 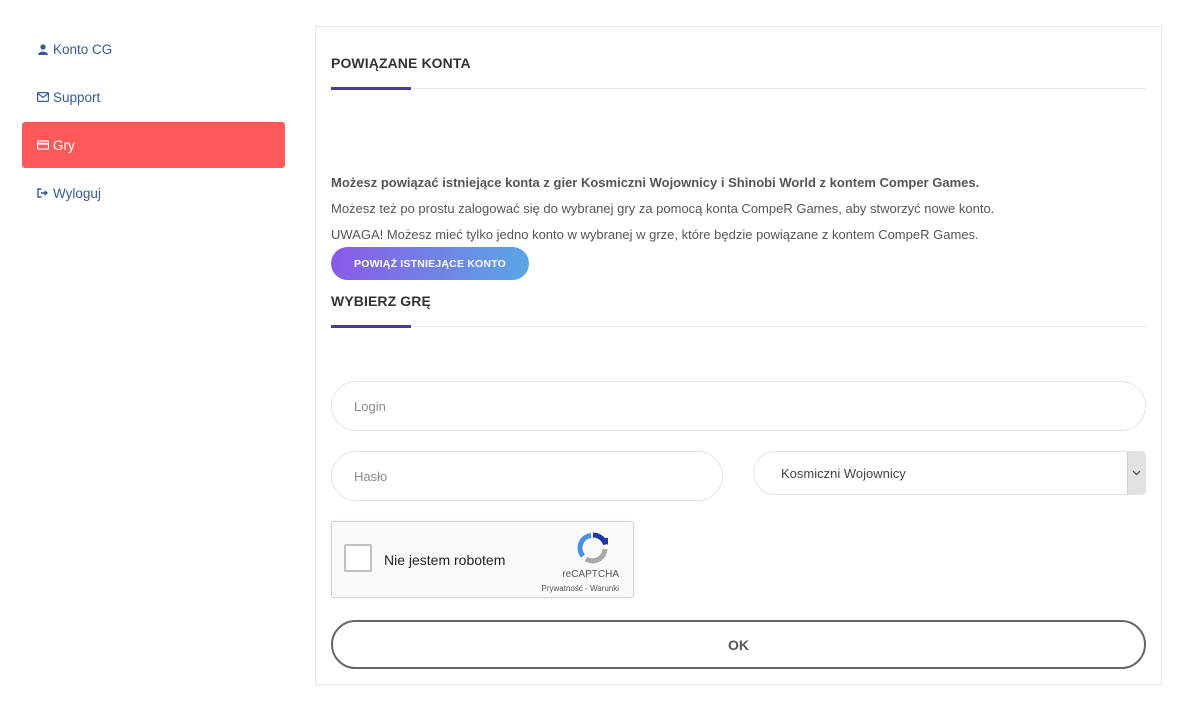 What do you see at coordinates (401, 63) in the screenshot?
I see `linked-accounts-title: POWIĄZANE KONTA` at bounding box center [401, 63].